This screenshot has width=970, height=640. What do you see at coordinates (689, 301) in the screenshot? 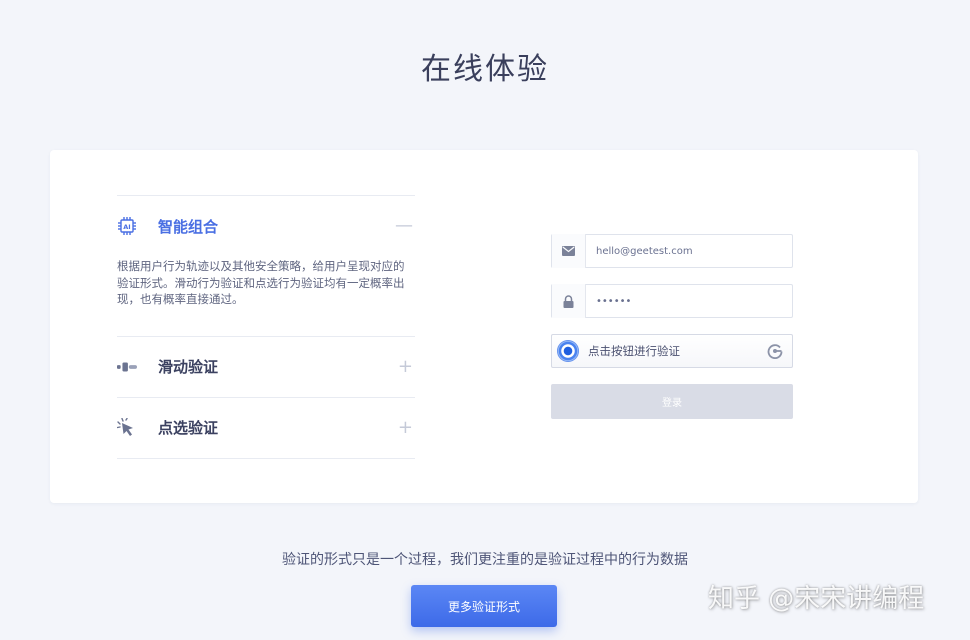
I see `password-input` at bounding box center [689, 301].